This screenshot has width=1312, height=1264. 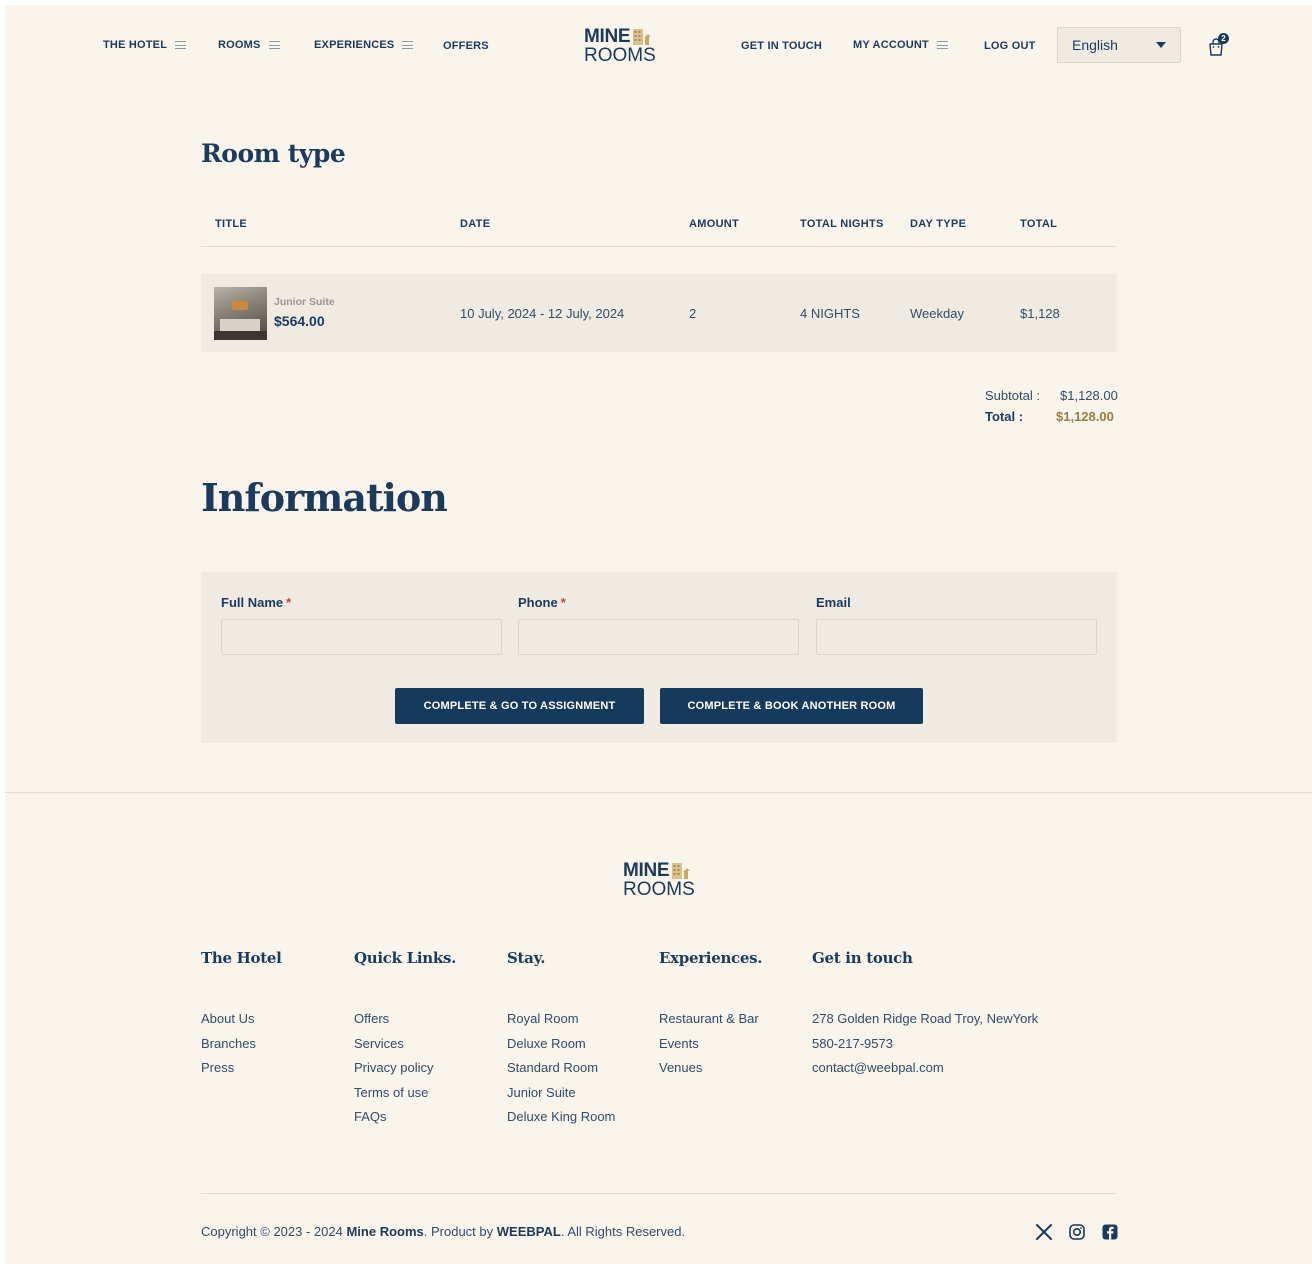 What do you see at coordinates (891, 45) in the screenshot?
I see `nav-label: MY ACCOUNT` at bounding box center [891, 45].